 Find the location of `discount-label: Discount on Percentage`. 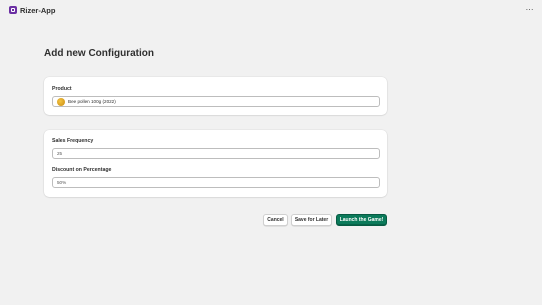

discount-label: Discount on Percentage is located at coordinates (82, 170).